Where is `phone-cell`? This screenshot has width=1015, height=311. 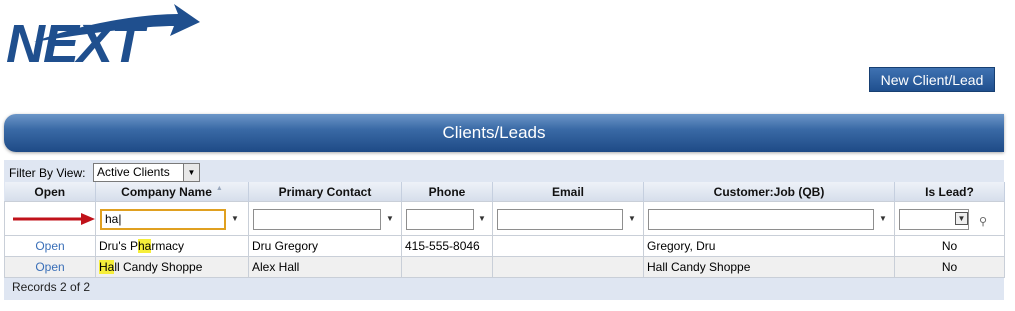 phone-cell is located at coordinates (447, 267).